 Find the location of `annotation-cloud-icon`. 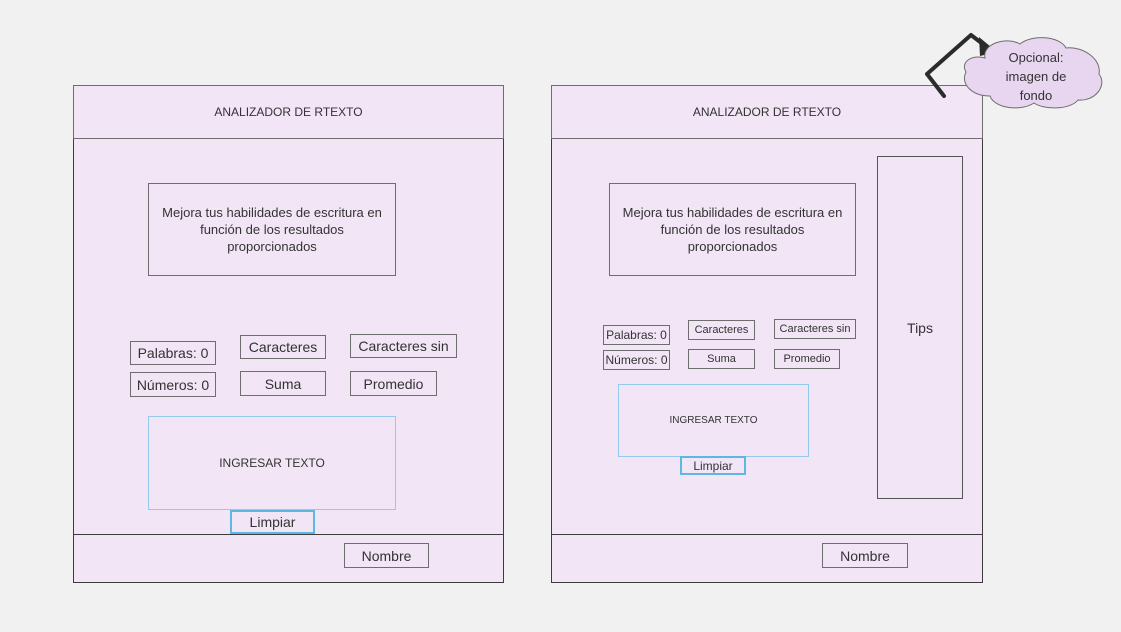

annotation-cloud-icon is located at coordinates (1033, 73).